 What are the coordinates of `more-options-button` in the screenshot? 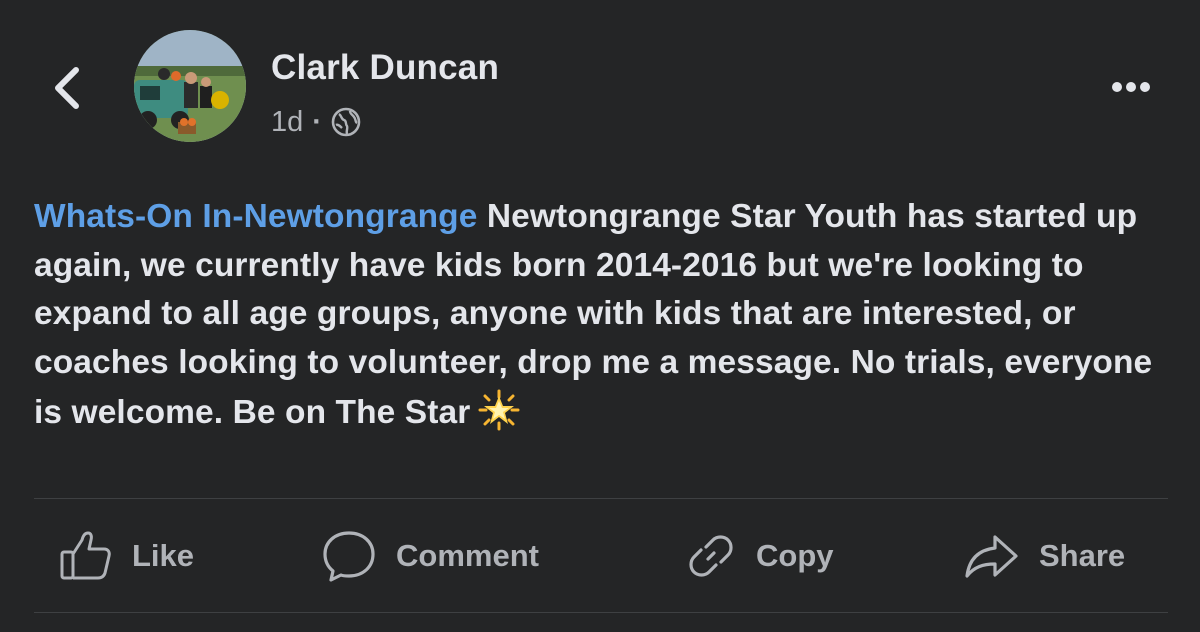 It's located at (1131, 87).